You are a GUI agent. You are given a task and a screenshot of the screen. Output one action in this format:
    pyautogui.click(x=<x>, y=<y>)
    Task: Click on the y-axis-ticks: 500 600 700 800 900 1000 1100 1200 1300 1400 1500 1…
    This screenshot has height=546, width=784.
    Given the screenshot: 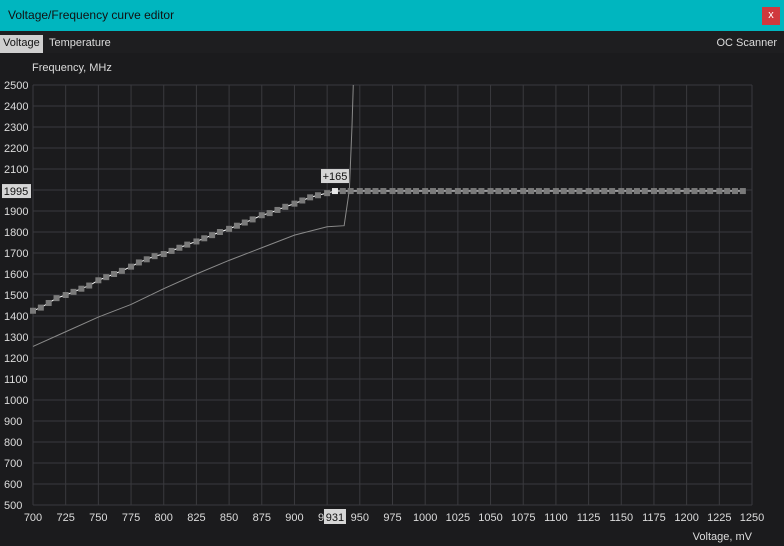 What is the action you would take?
    pyautogui.click(x=16, y=296)
    